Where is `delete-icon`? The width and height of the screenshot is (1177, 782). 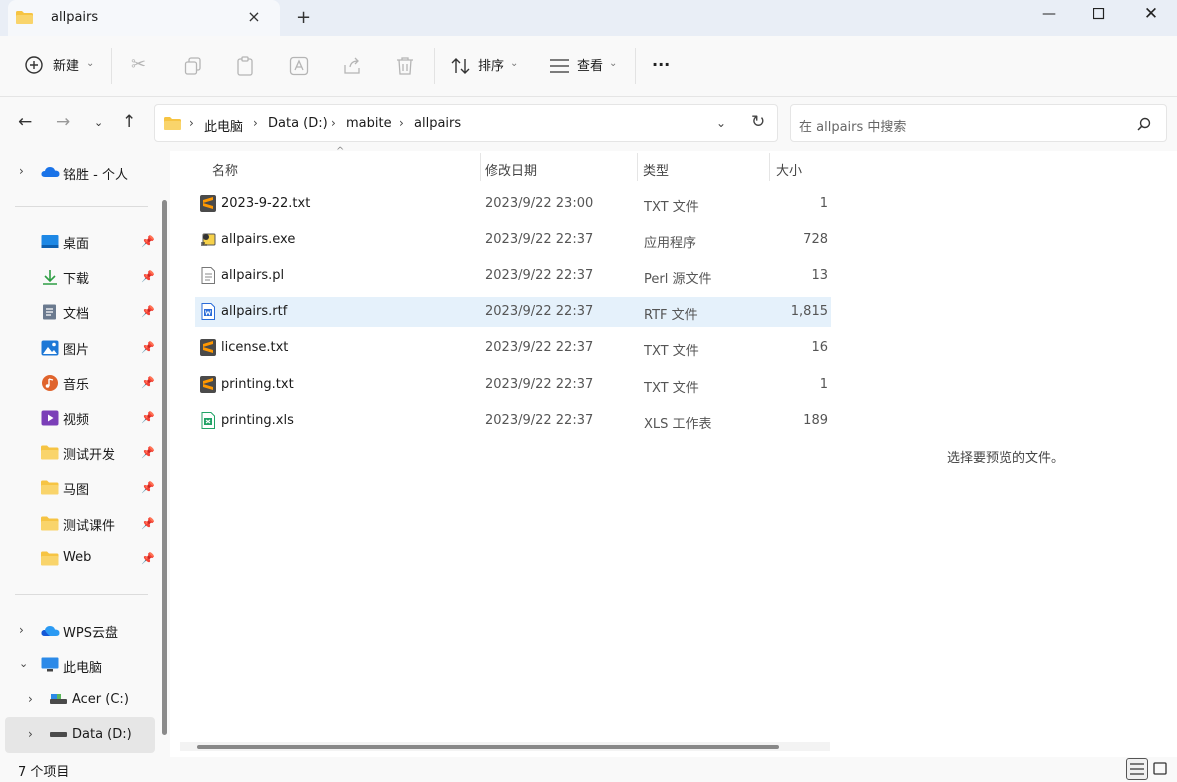 delete-icon is located at coordinates (405, 66).